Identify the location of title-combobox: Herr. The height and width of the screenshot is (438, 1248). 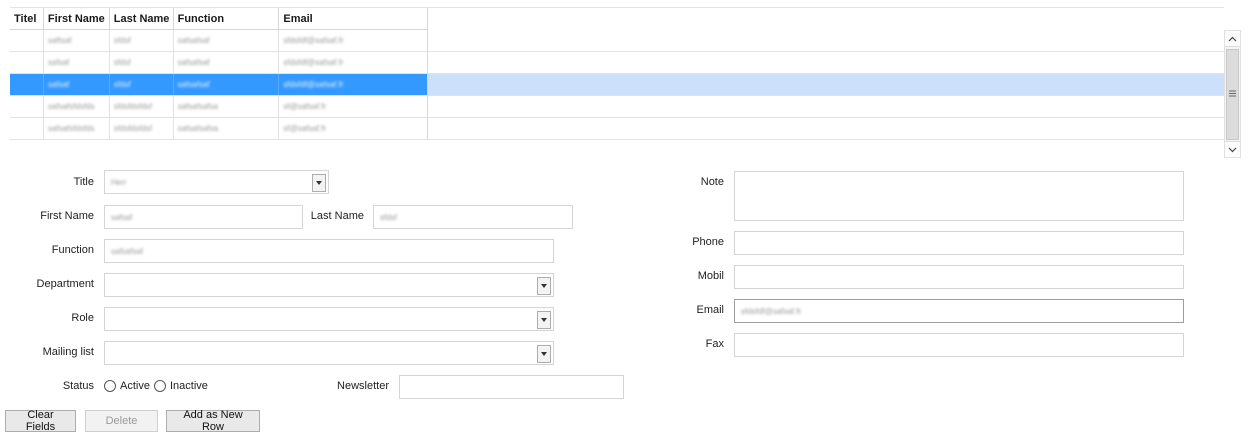
(216, 182).